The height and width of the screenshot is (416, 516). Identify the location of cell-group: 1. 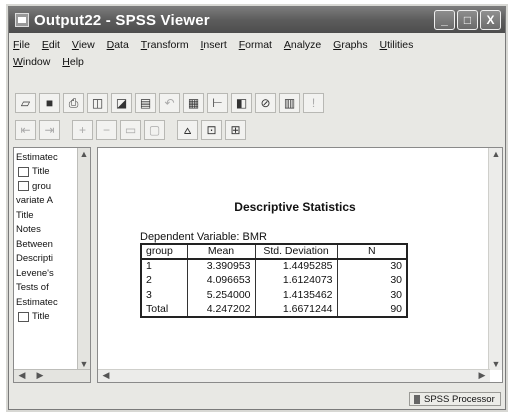
(164, 265).